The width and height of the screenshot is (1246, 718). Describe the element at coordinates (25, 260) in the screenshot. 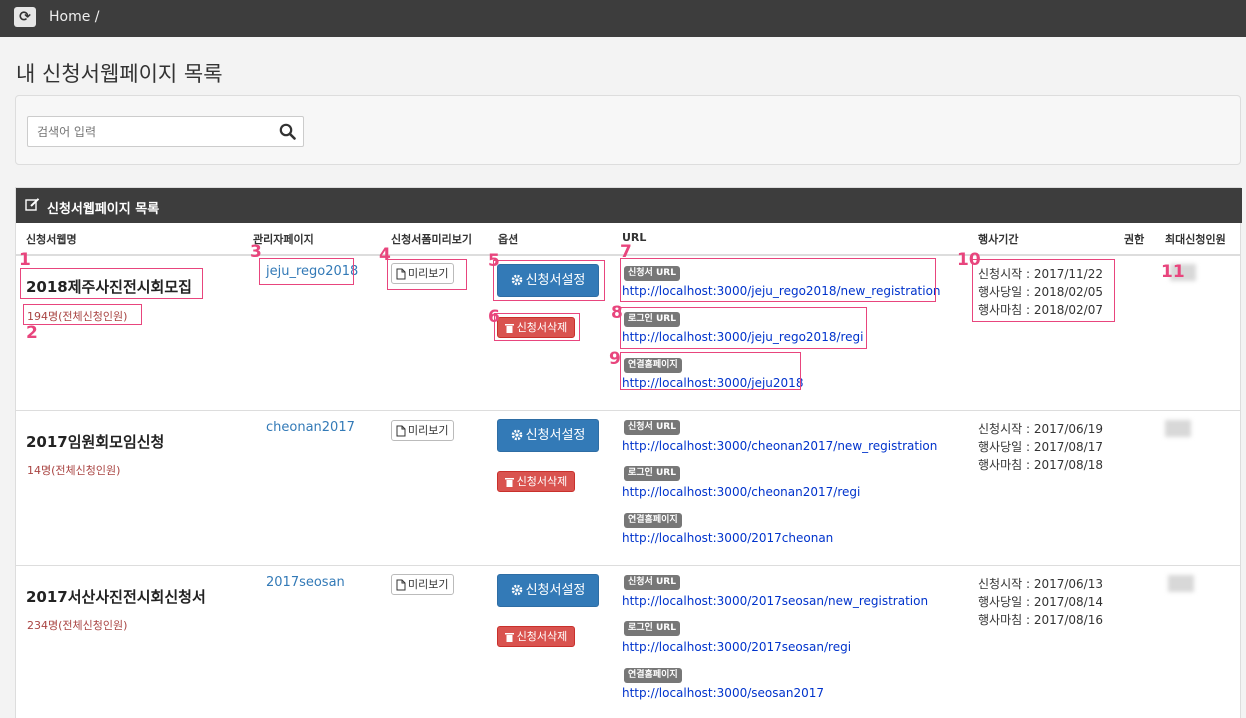

I see `annotation-number-1: 1` at that location.